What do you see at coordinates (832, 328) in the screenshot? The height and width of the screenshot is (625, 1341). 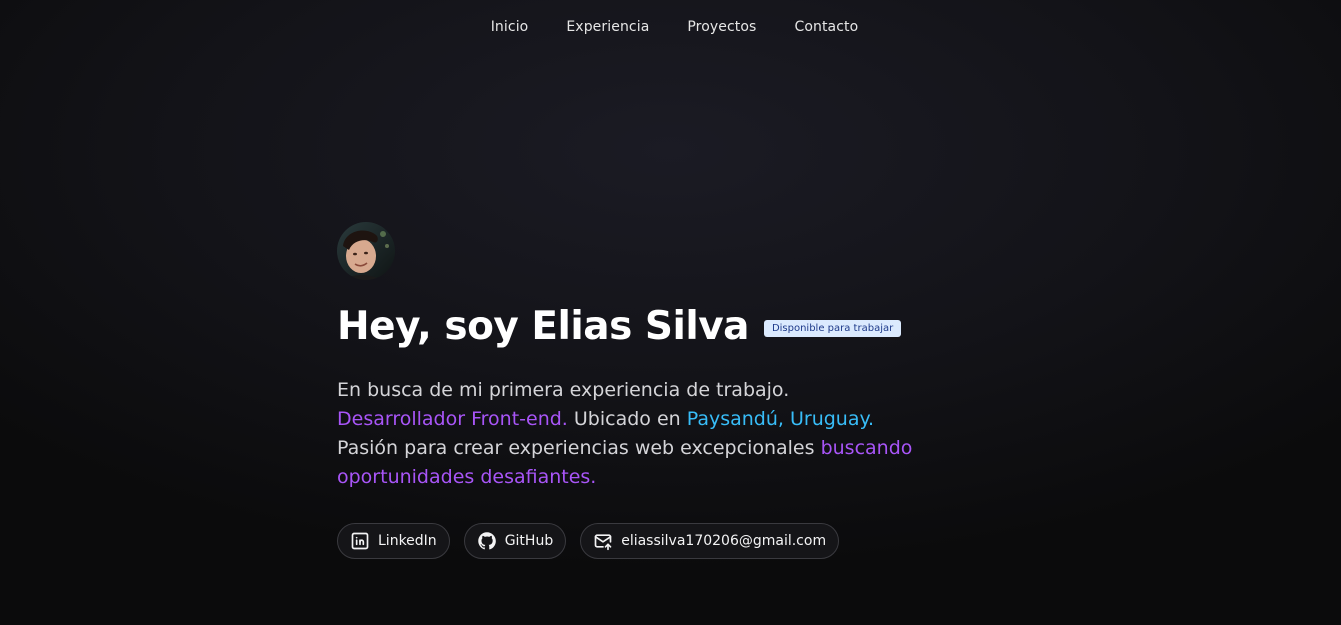 I see `availability-badge: Disponible para trabajar` at bounding box center [832, 328].